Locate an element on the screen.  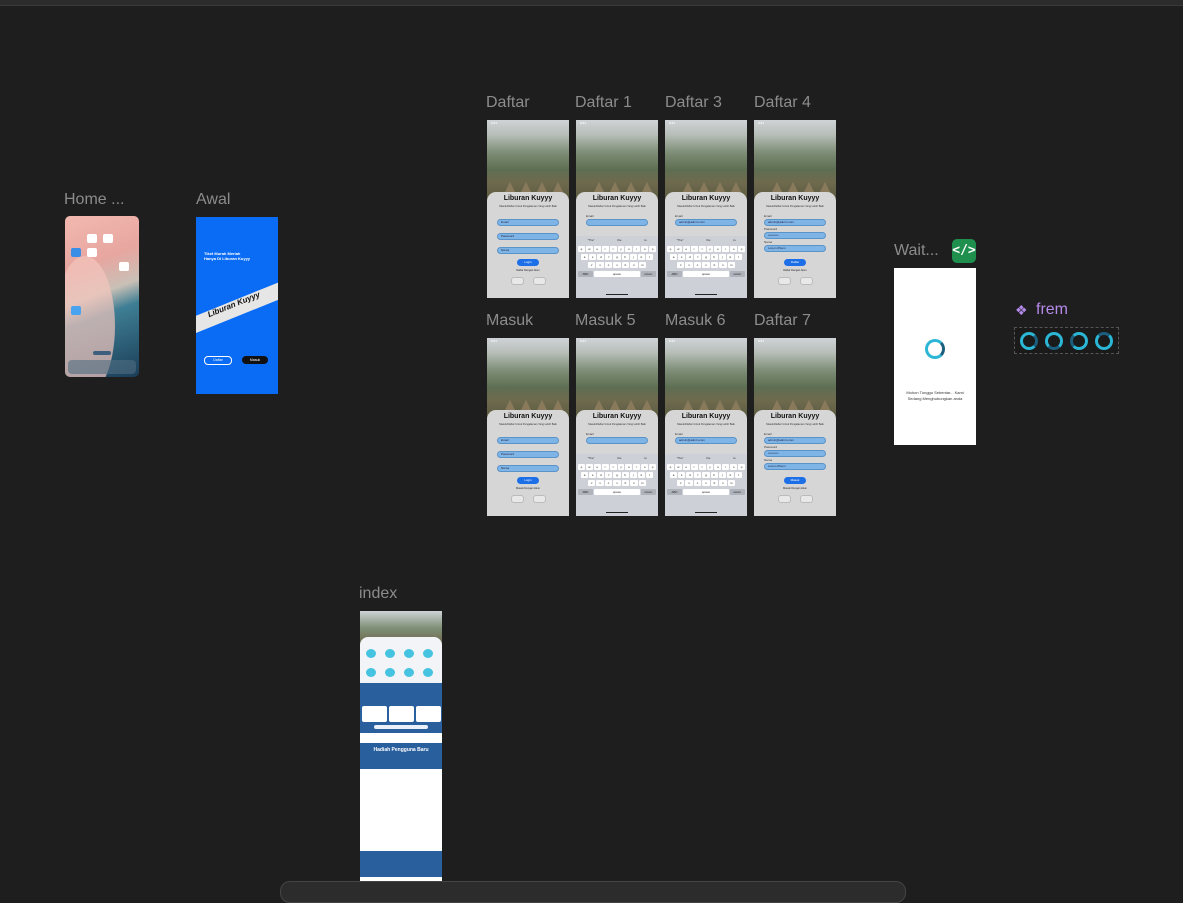
email-field is located at coordinates (617, 440).